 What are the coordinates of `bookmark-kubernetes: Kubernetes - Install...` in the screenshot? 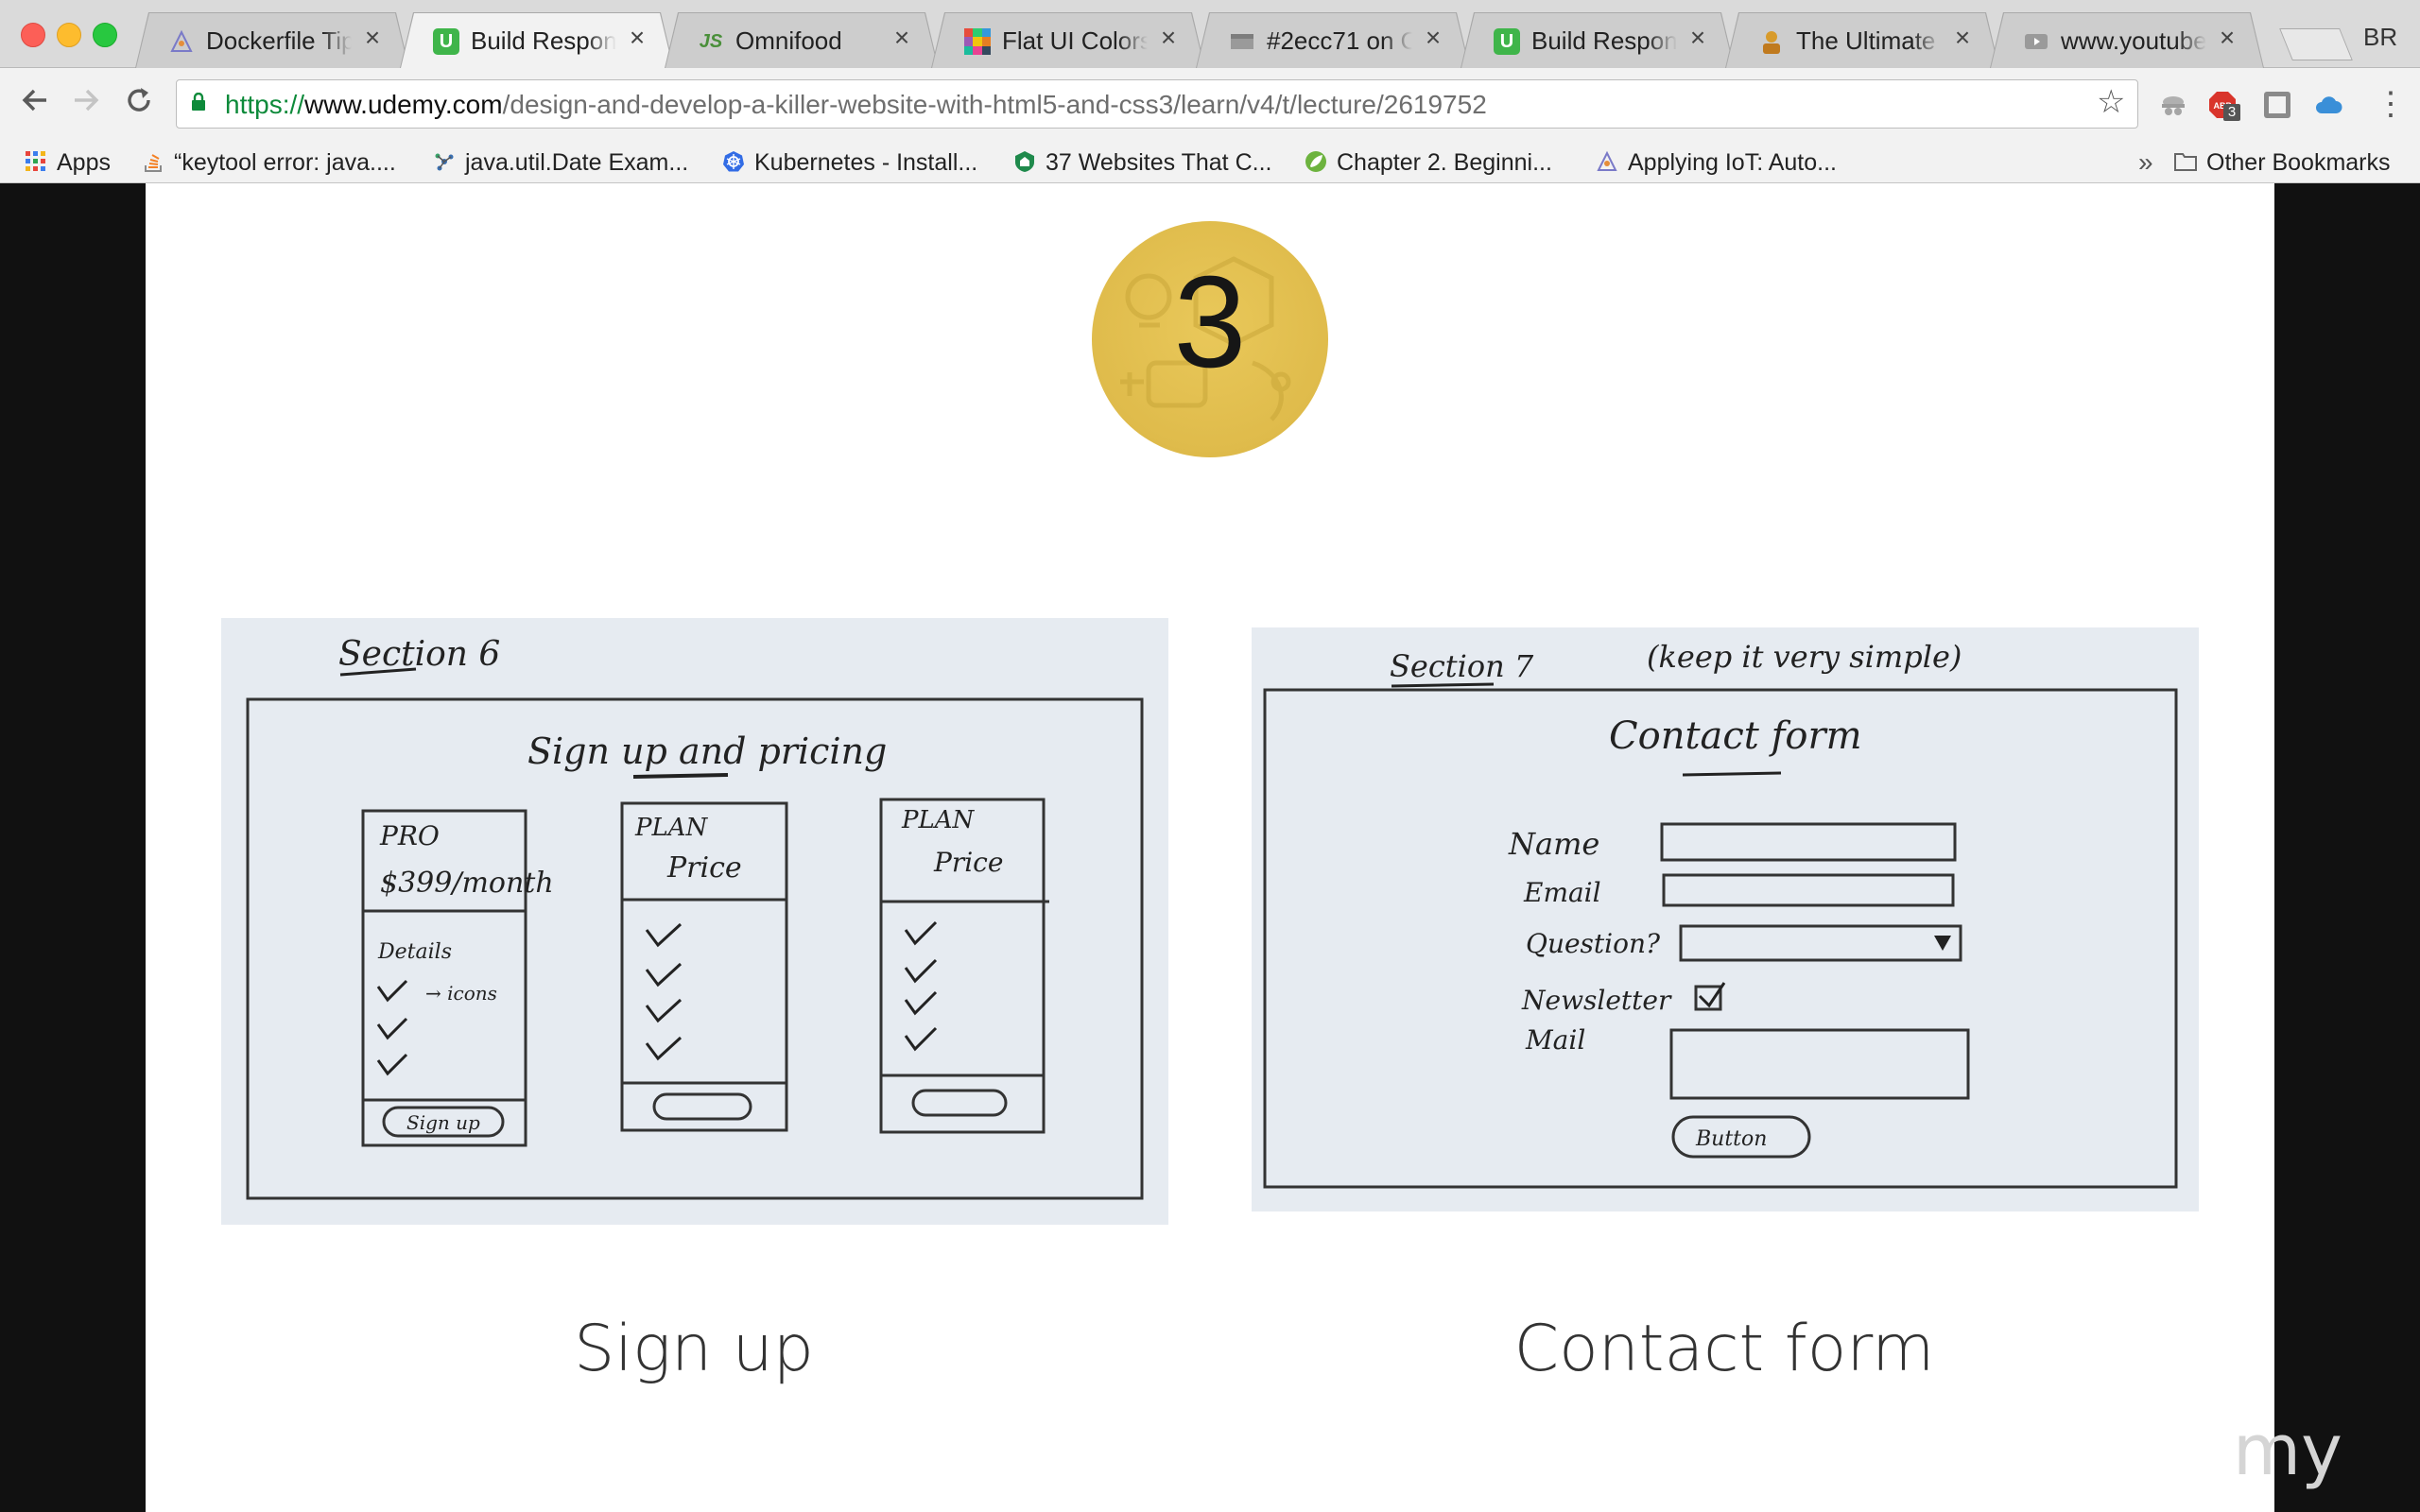 It's located at (849, 162).